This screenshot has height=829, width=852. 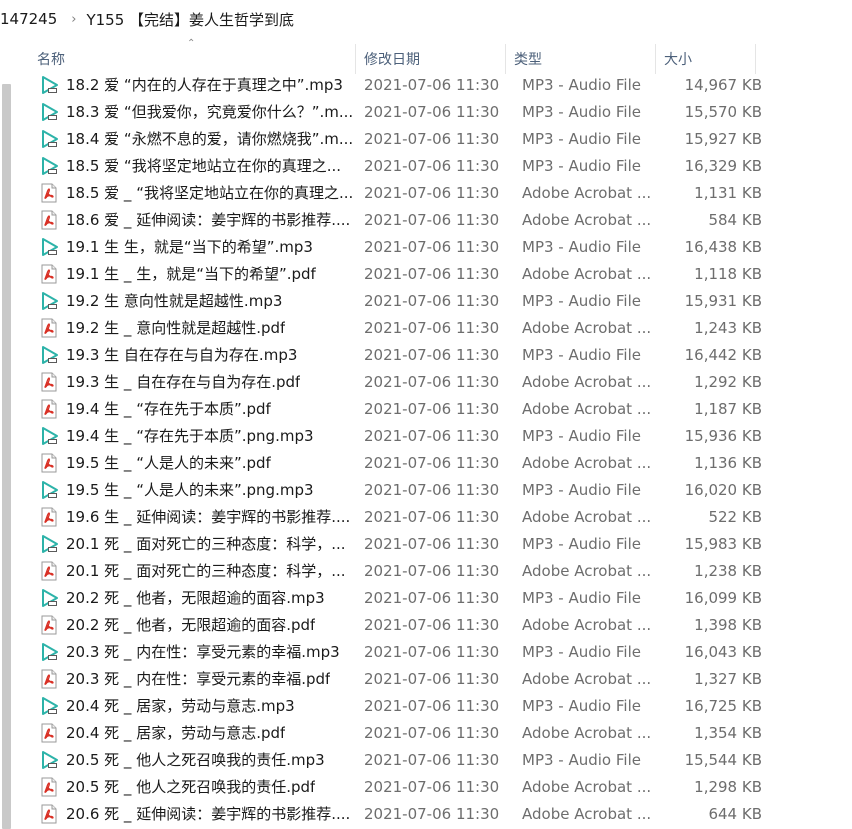 I want to click on column-header-size-label: 大小, so click(x=678, y=60).